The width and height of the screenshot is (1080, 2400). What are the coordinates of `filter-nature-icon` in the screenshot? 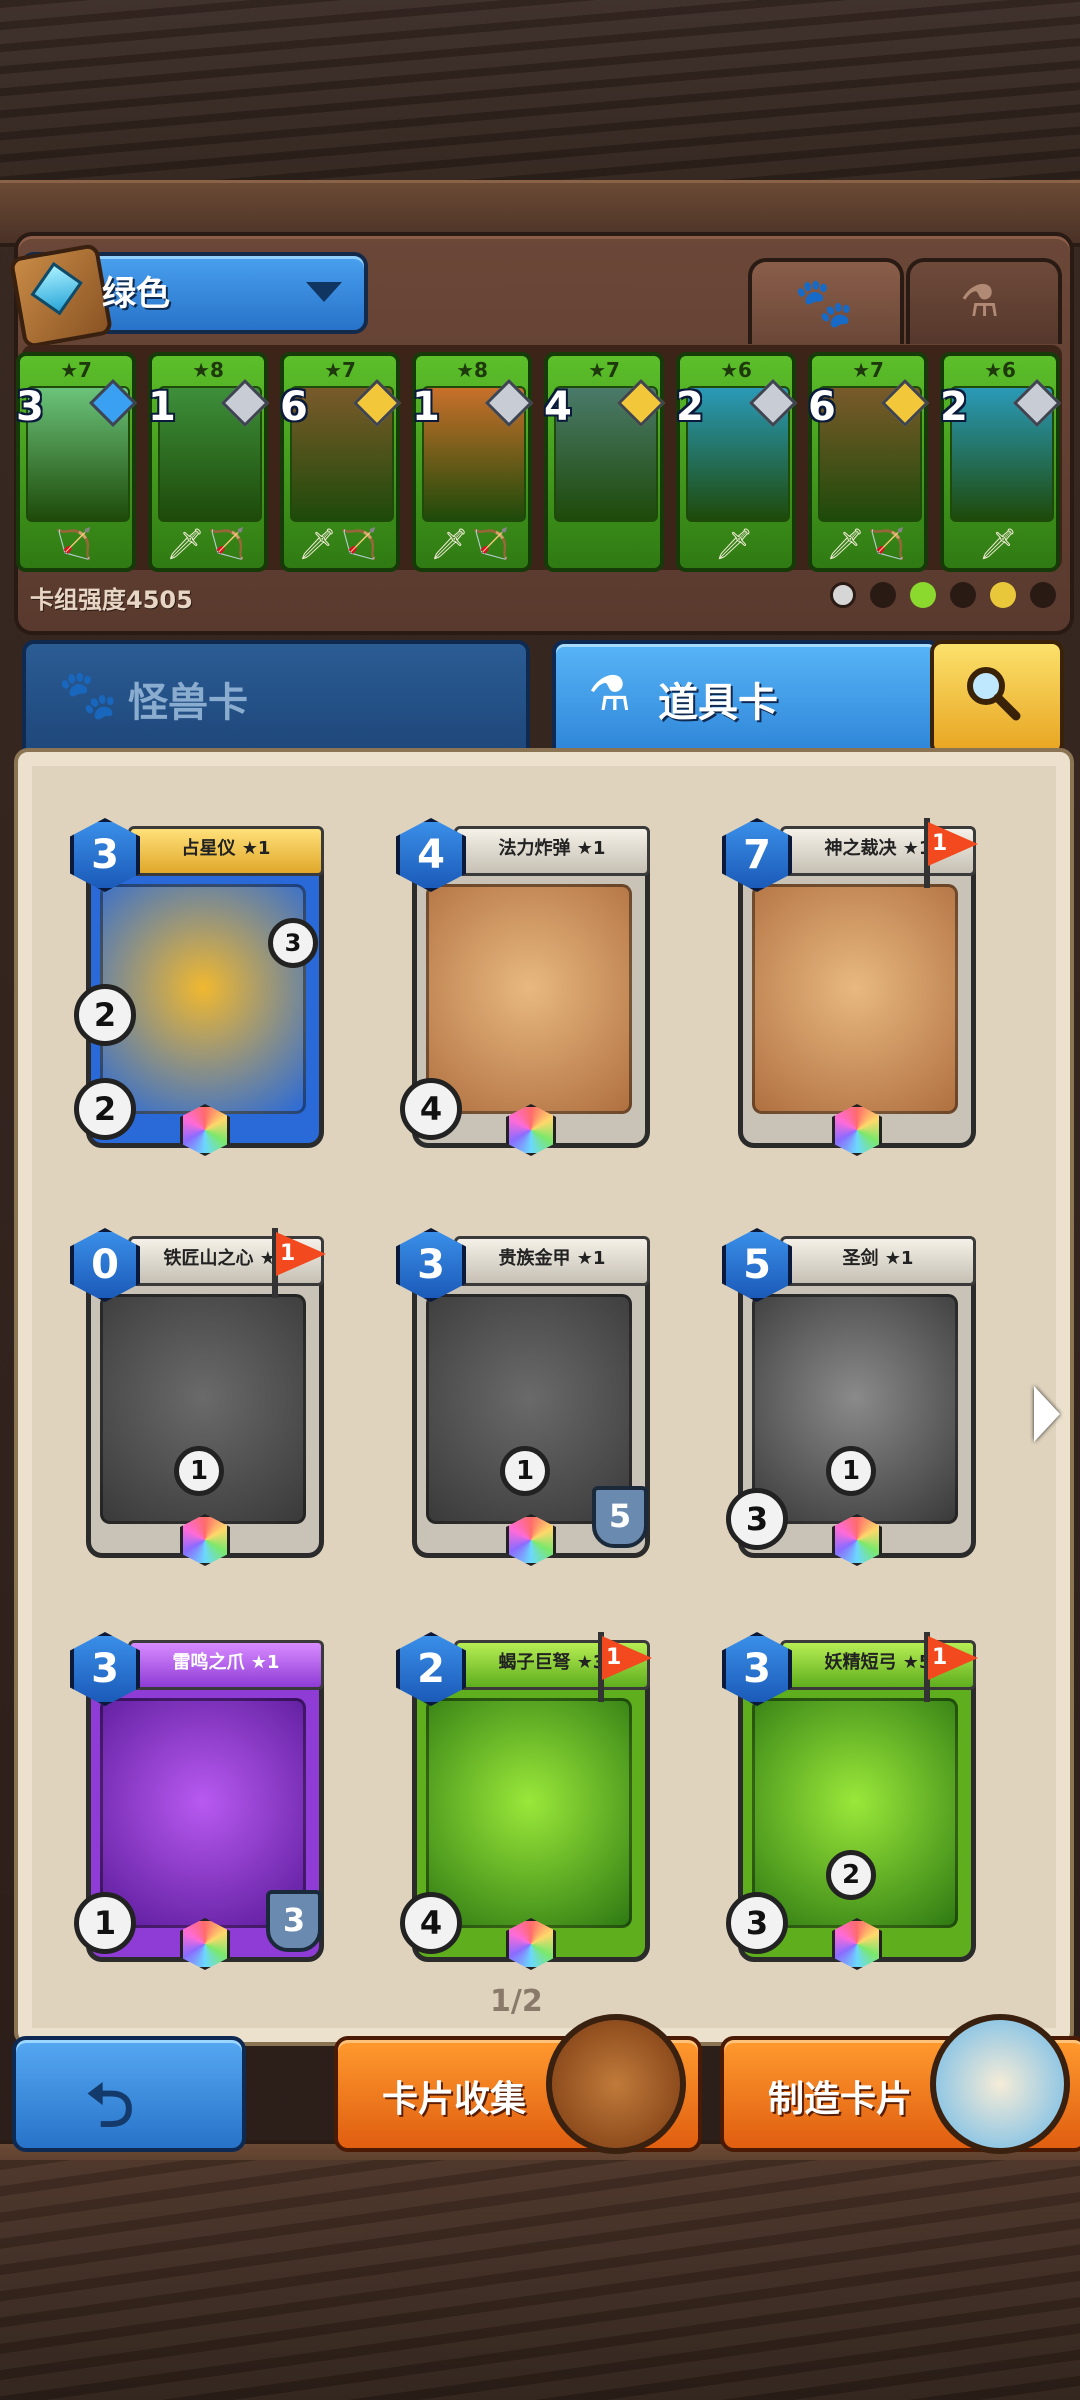 It's located at (923, 595).